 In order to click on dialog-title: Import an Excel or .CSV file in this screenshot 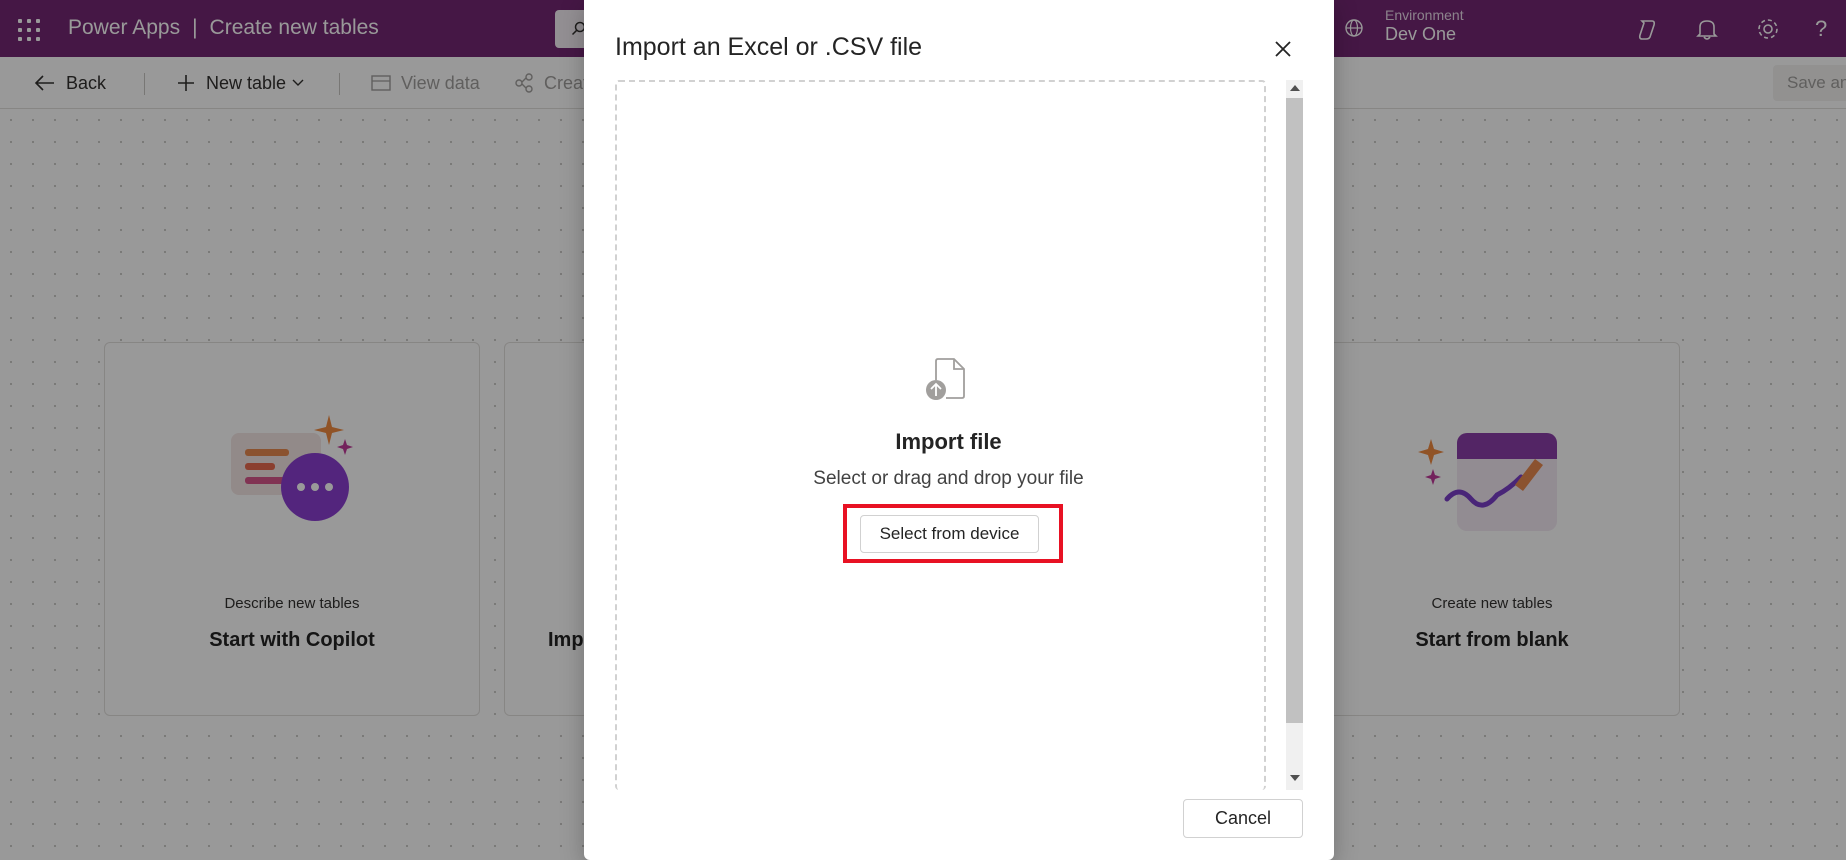, I will do `click(769, 47)`.